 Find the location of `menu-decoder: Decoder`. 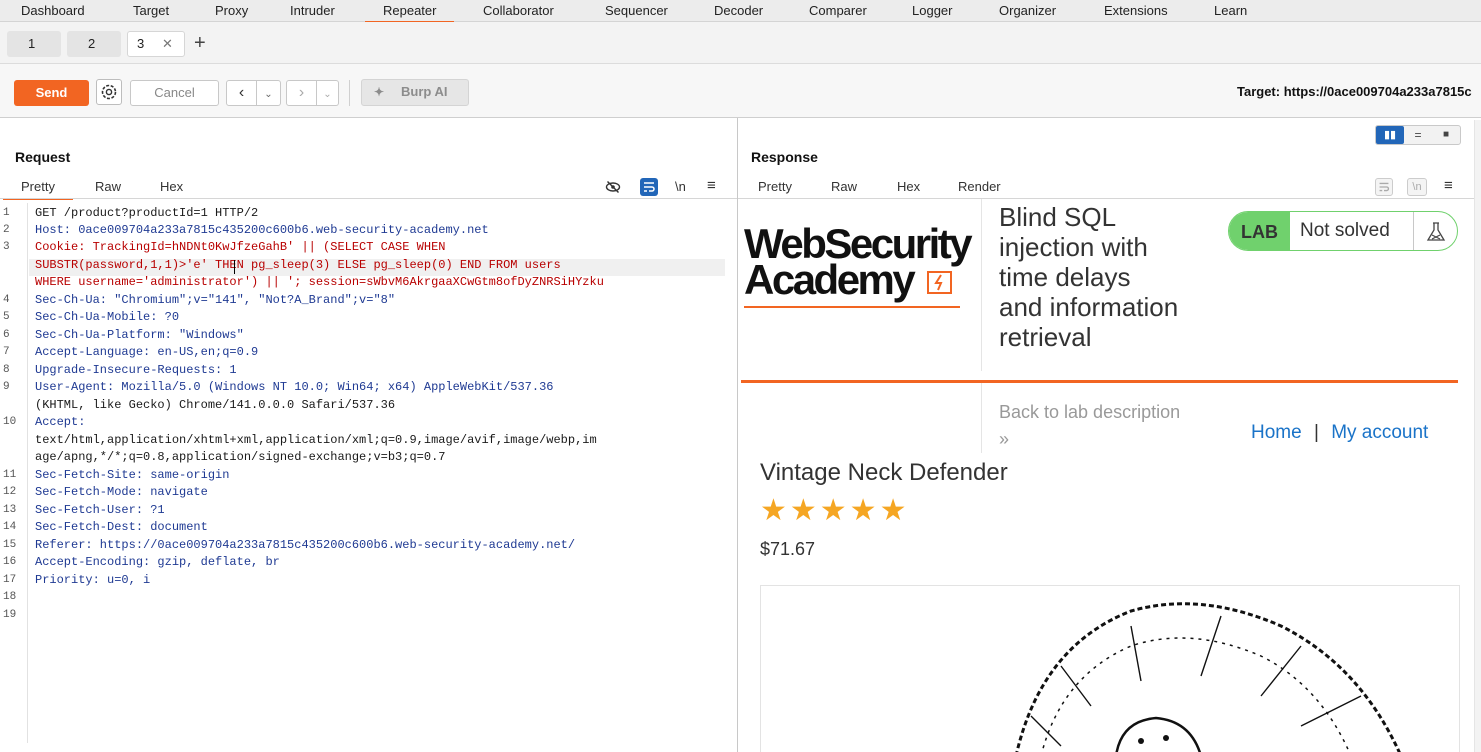

menu-decoder: Decoder is located at coordinates (738, 11).